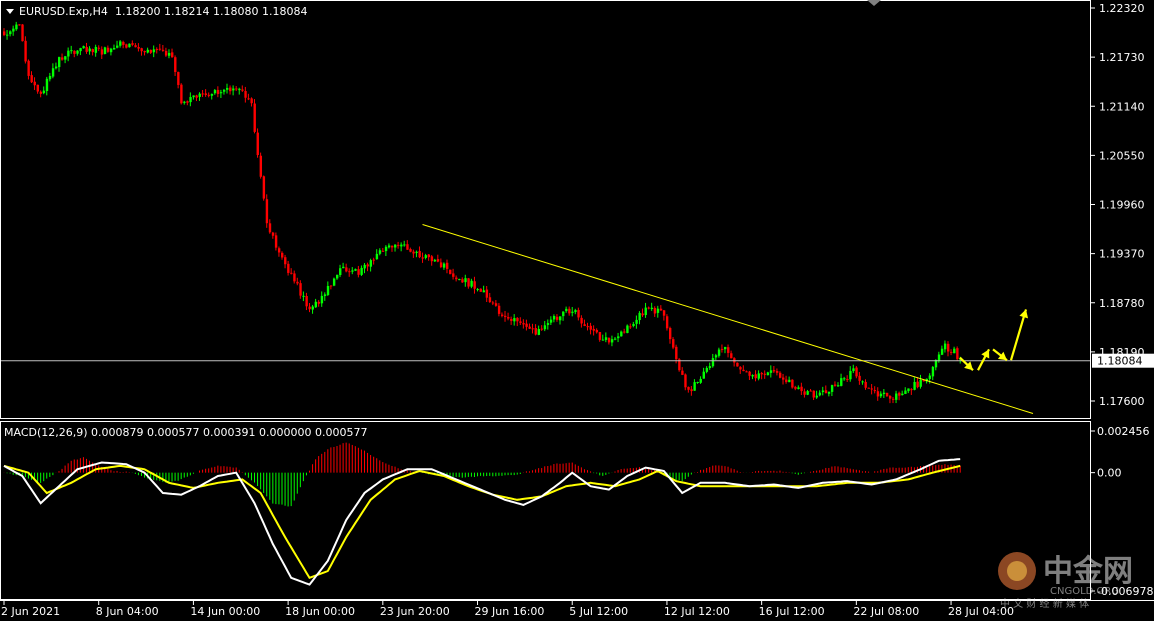 The image size is (1154, 621). I want to click on time-axis-label: 8 Jun 04:00, so click(127, 611).